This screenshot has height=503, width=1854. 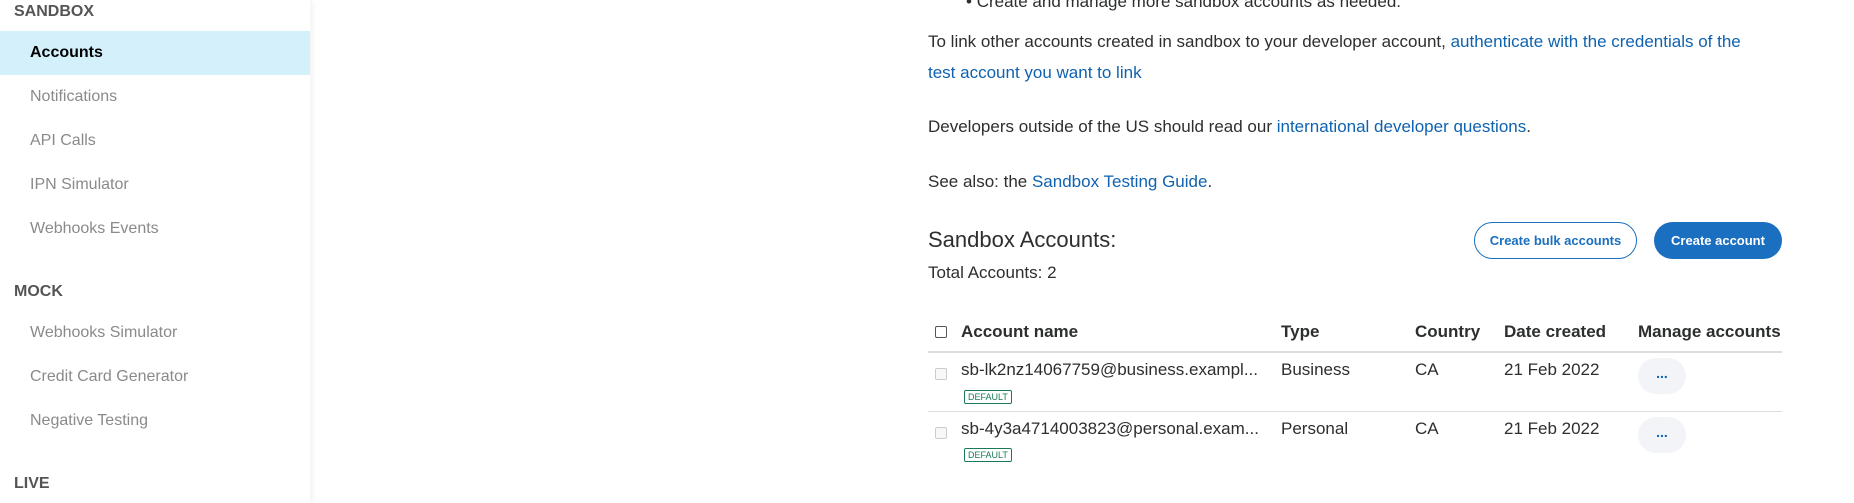 I want to click on sidebar-item-webhooks-events: Webhooks Events, so click(x=155, y=229).